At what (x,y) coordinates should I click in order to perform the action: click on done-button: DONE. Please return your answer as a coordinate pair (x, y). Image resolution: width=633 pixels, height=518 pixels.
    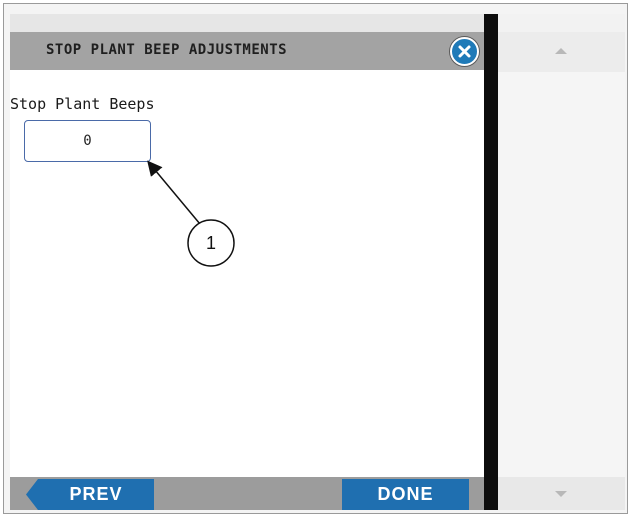
    Looking at the image, I should click on (405, 494).